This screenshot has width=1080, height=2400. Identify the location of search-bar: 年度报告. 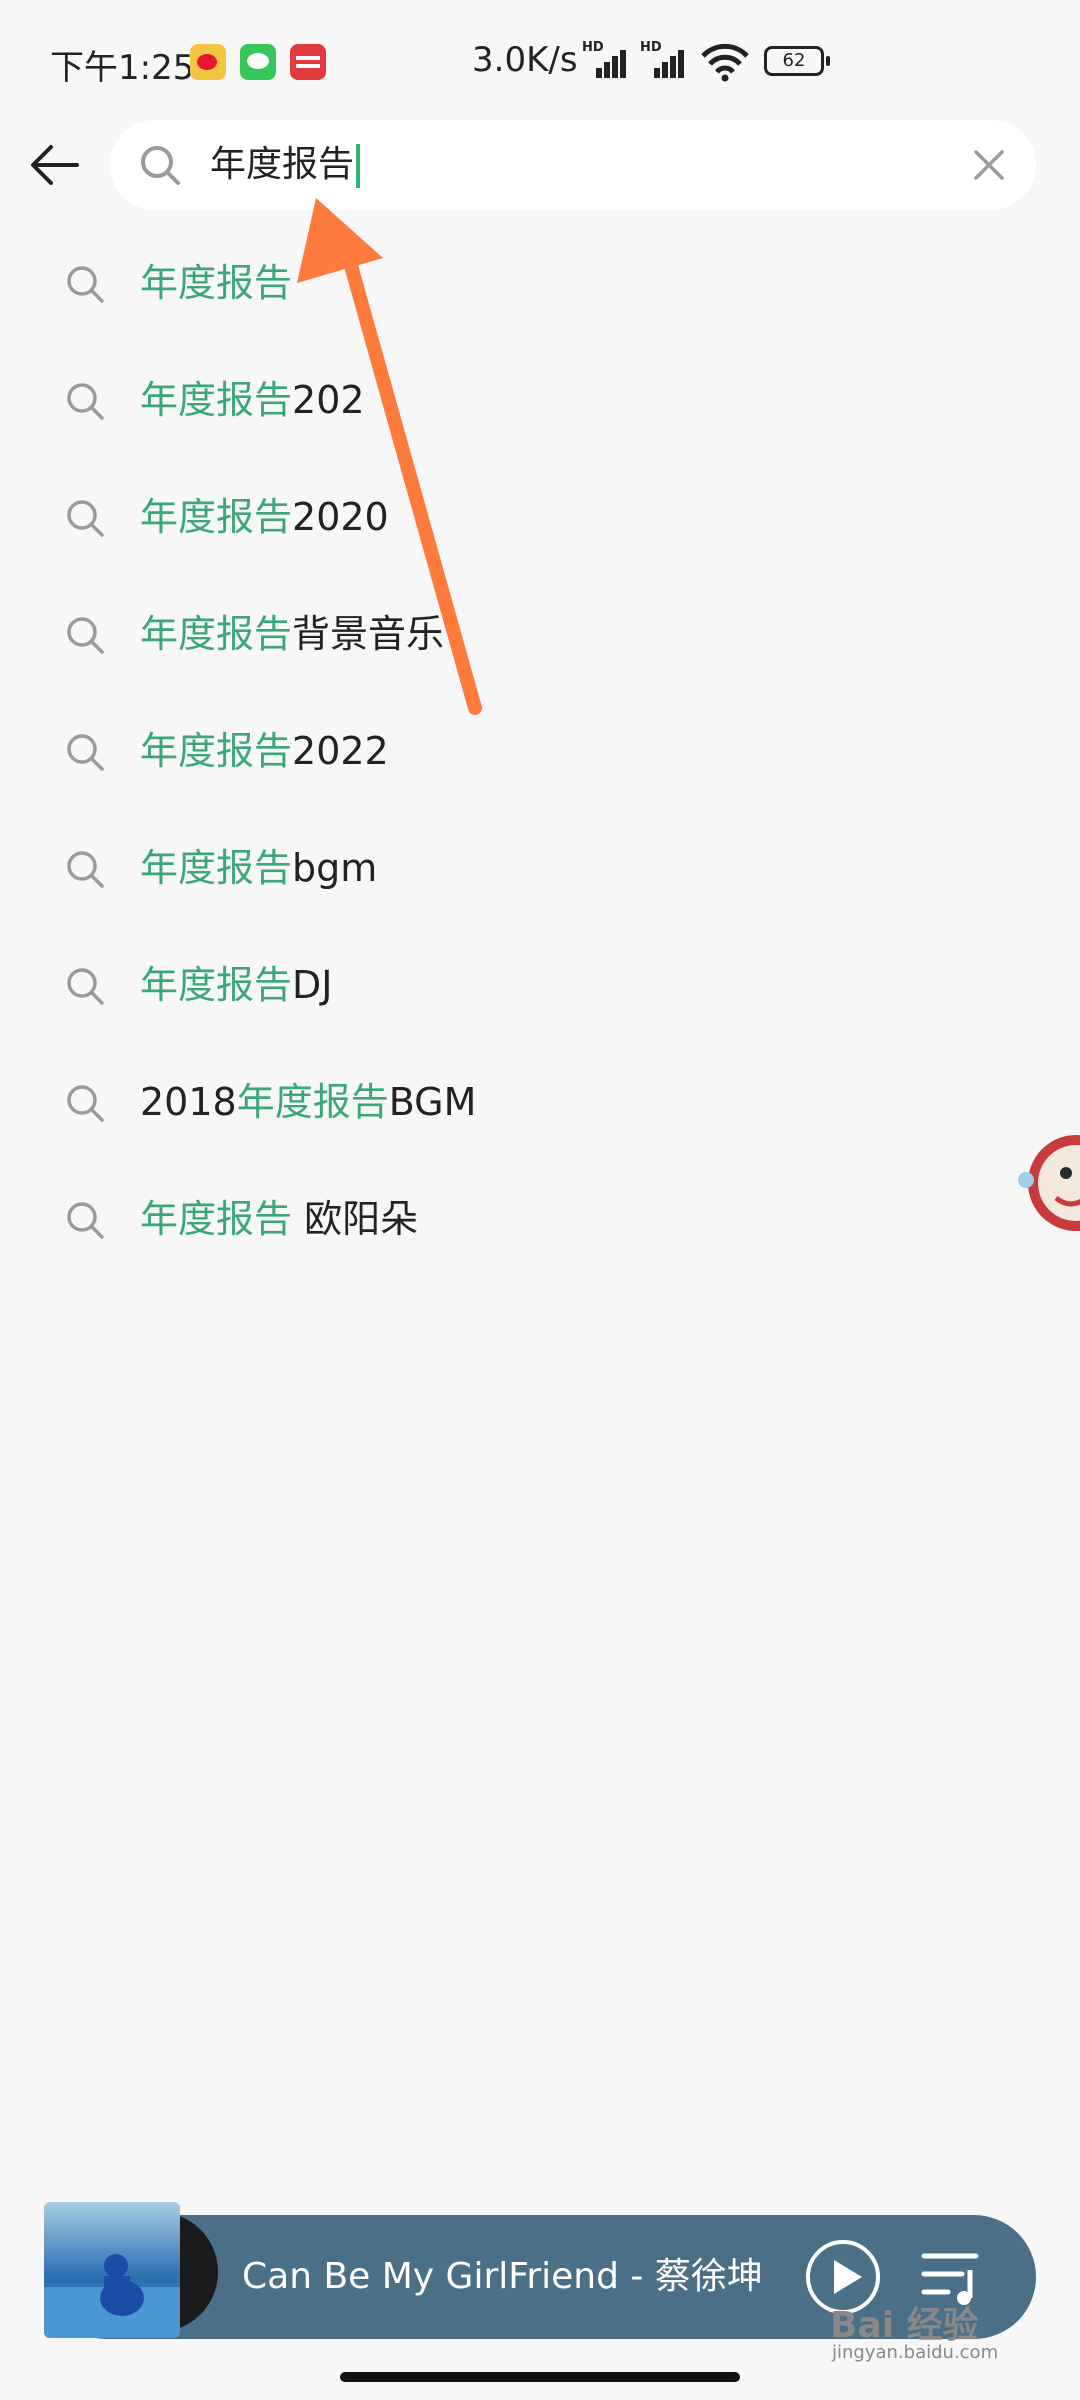
(573, 165).